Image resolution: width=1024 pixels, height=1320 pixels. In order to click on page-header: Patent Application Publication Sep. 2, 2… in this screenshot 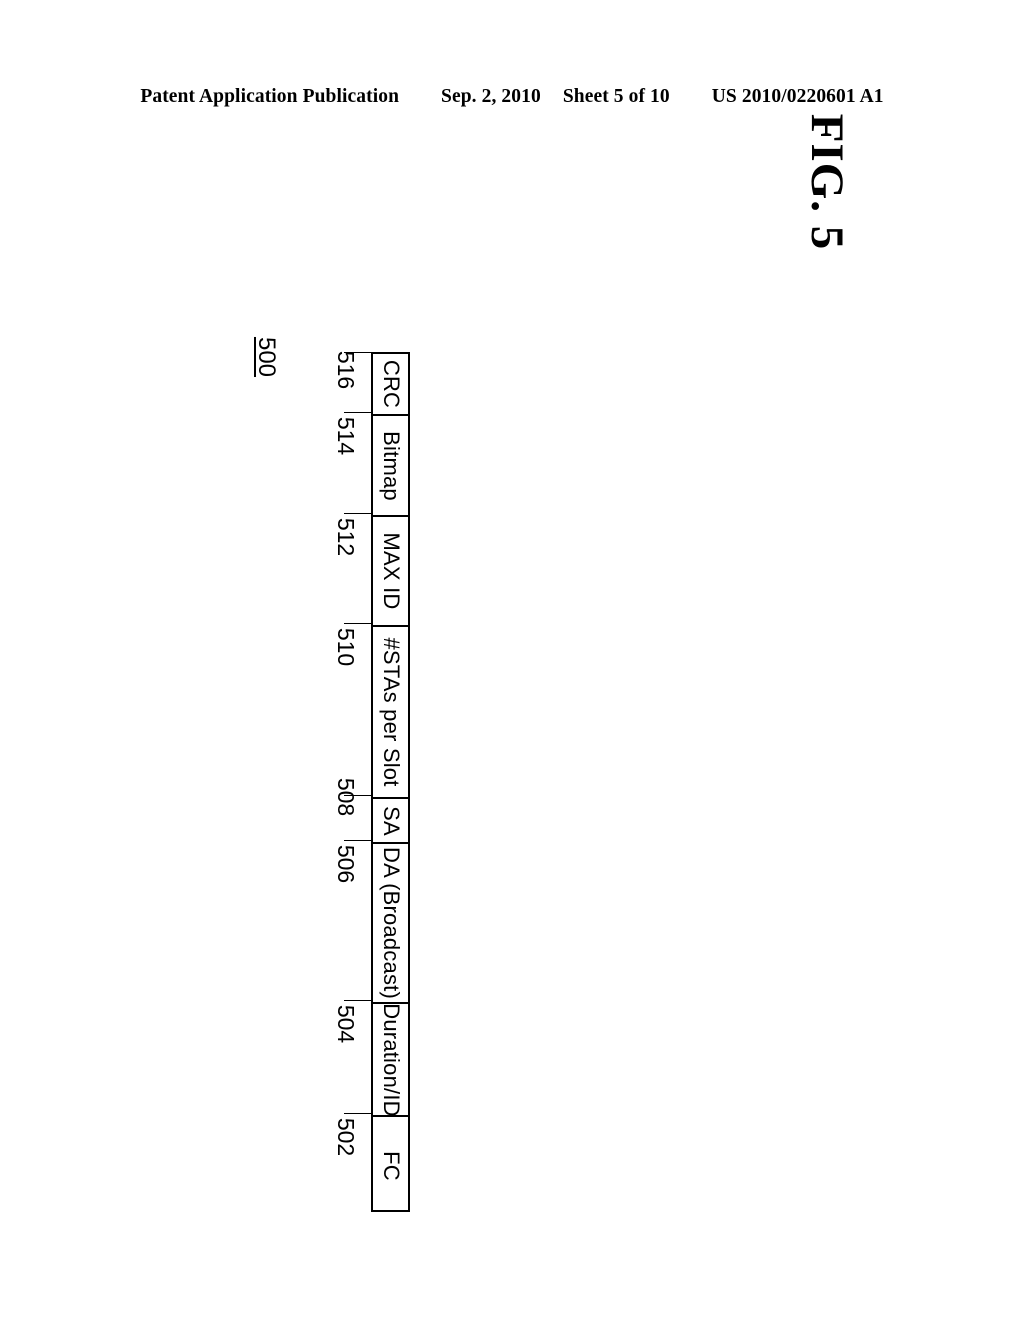, I will do `click(512, 99)`.